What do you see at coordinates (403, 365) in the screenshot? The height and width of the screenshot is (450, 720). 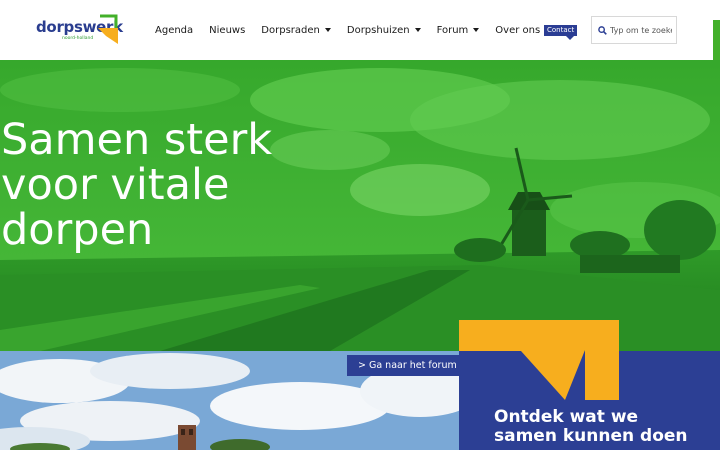 I see `forum-link-button: > Ga naar het forum` at bounding box center [403, 365].